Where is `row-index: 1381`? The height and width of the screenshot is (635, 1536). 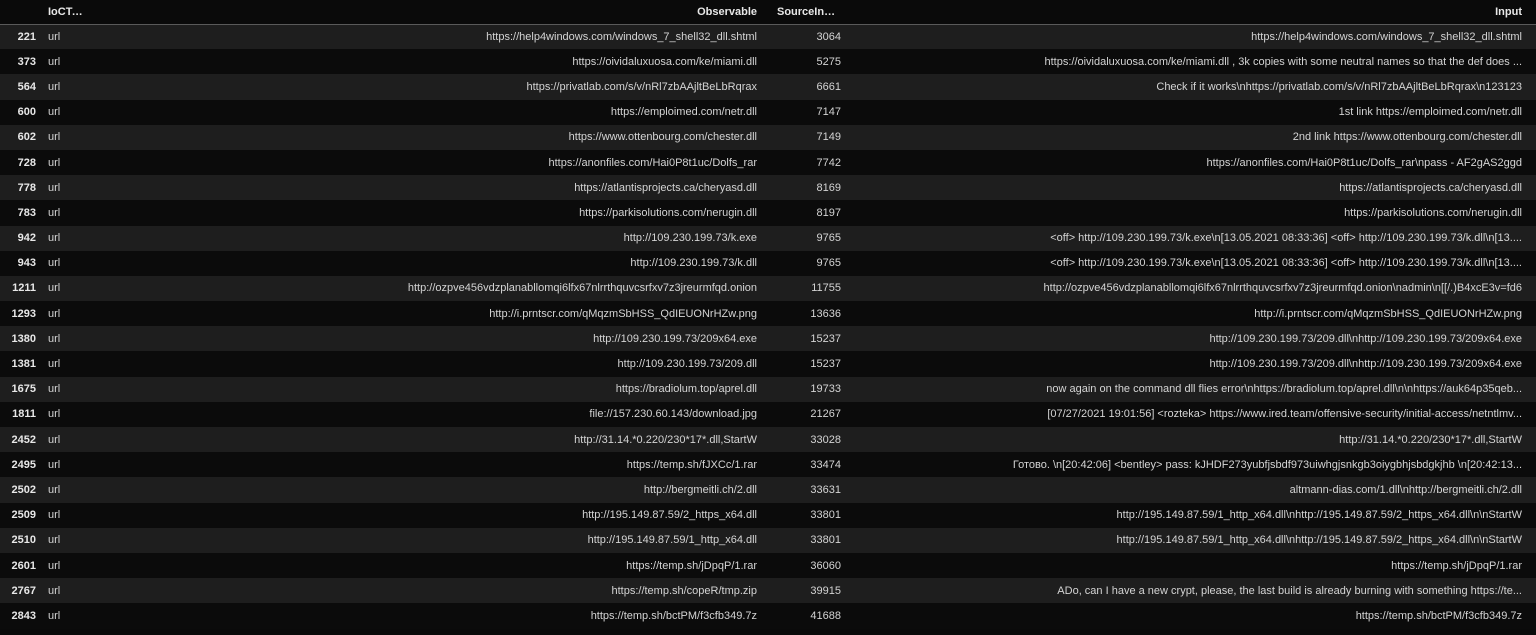 row-index: 1381 is located at coordinates (23, 364).